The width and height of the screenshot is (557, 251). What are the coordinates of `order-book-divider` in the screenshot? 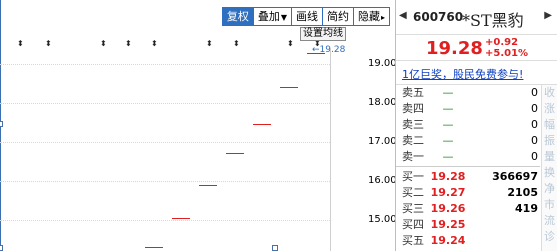 It's located at (468, 167).